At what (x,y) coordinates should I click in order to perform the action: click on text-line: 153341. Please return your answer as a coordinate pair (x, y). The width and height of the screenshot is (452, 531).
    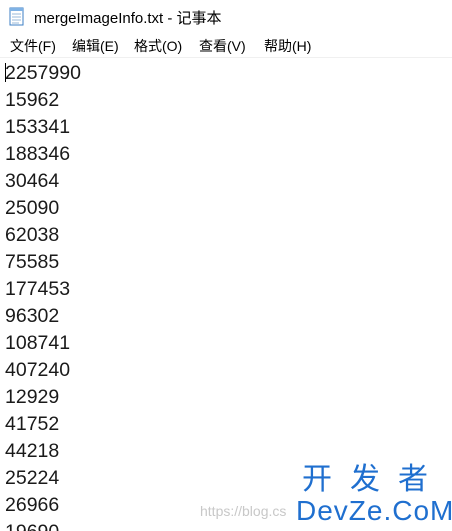
    Looking at the image, I should click on (38, 127).